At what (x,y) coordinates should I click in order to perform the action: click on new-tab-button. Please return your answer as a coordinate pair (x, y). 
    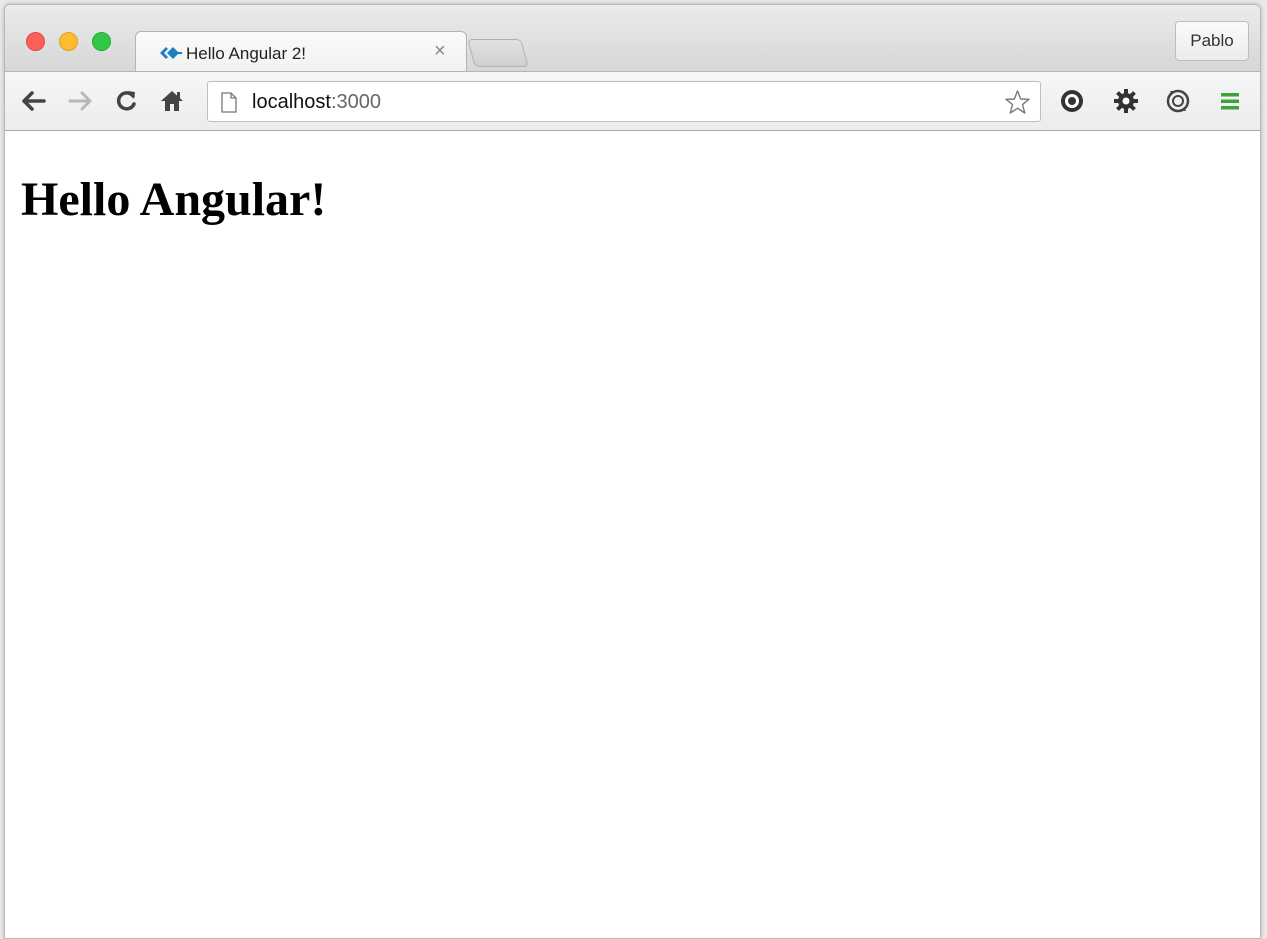
    Looking at the image, I should click on (498, 53).